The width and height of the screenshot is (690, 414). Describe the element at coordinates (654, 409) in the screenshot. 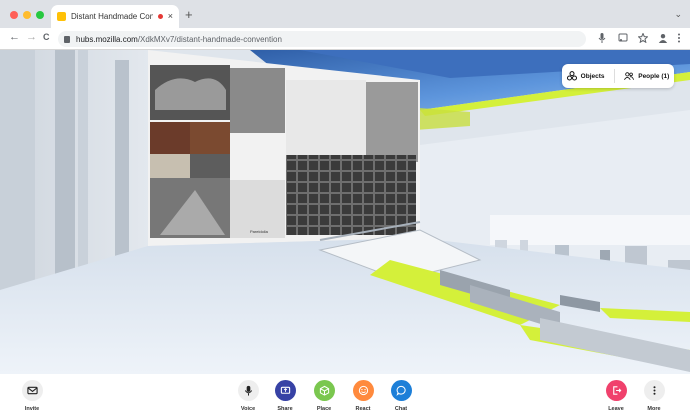

I see `more-label: More` at that location.